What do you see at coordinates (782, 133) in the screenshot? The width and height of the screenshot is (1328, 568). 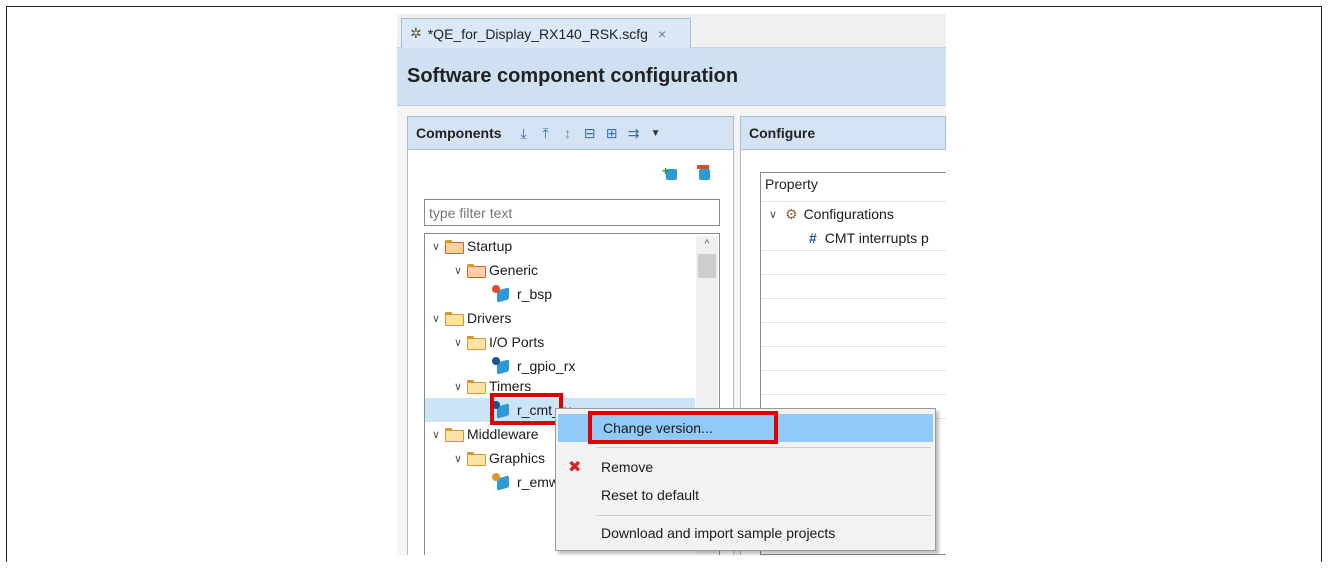 I see `configure-title: Configure` at bounding box center [782, 133].